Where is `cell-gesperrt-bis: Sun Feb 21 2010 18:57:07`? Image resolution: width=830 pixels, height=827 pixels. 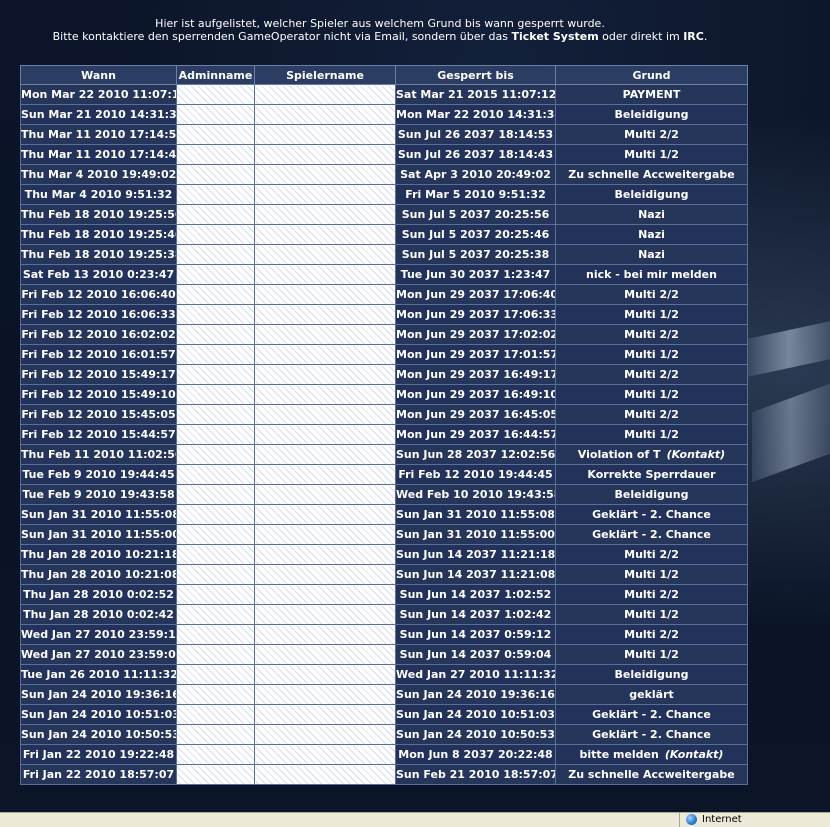
cell-gesperrt-bis: Sun Feb 21 2010 18:57:07 is located at coordinates (475, 774).